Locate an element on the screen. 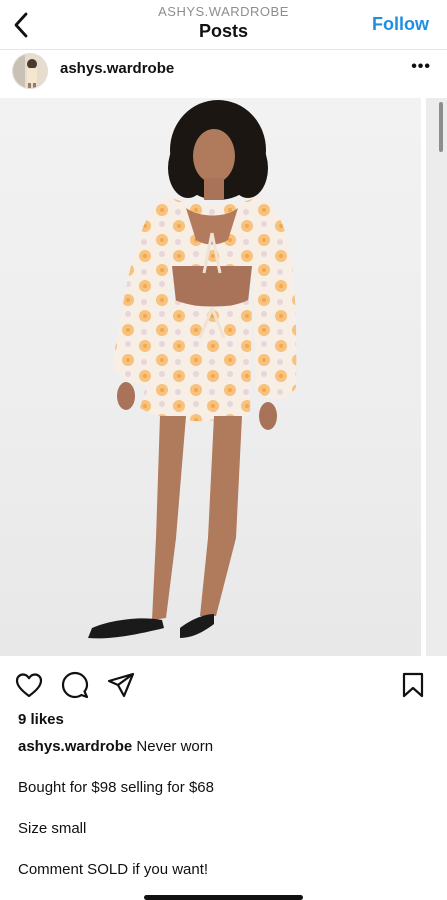  comment-button is located at coordinates (75, 685).